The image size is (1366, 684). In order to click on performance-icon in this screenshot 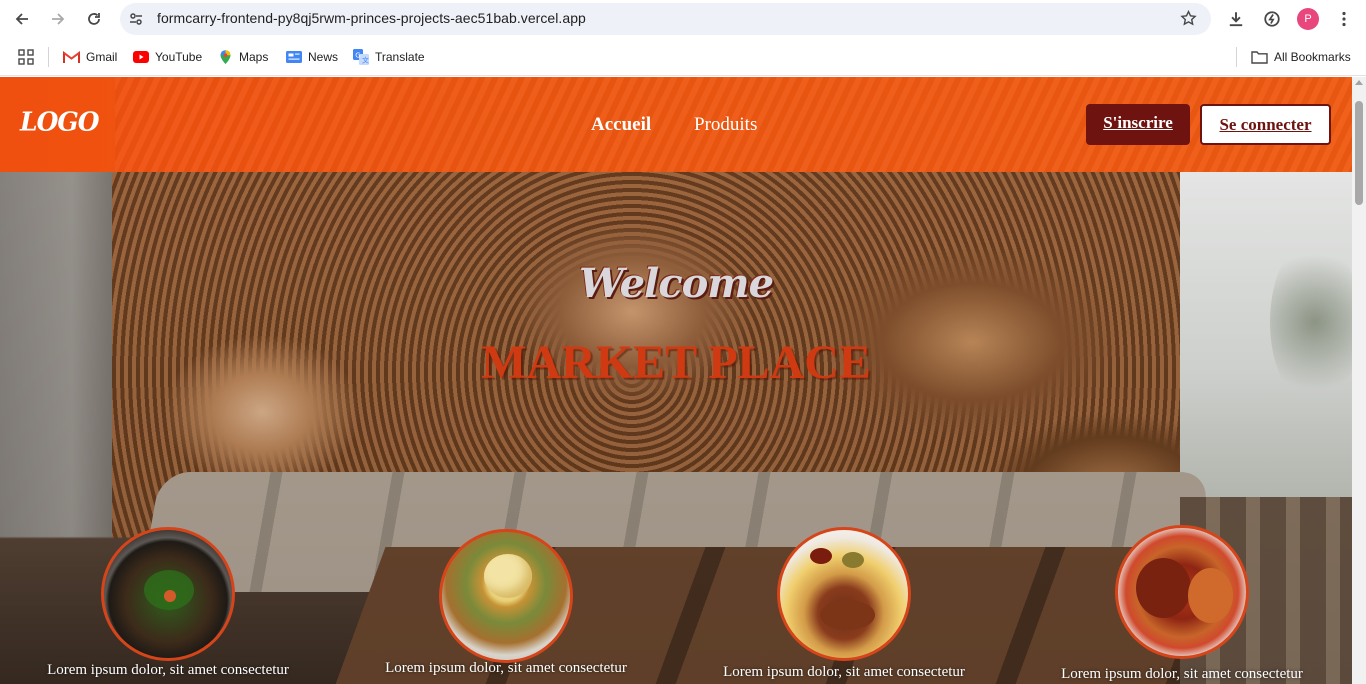, I will do `click(1272, 19)`.